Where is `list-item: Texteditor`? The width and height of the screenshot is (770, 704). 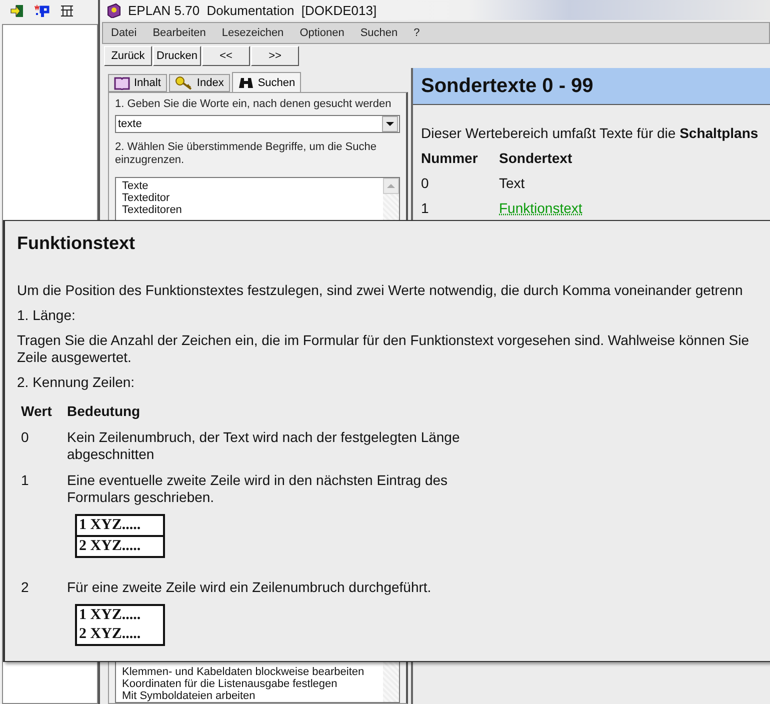 list-item: Texteditor is located at coordinates (243, 198).